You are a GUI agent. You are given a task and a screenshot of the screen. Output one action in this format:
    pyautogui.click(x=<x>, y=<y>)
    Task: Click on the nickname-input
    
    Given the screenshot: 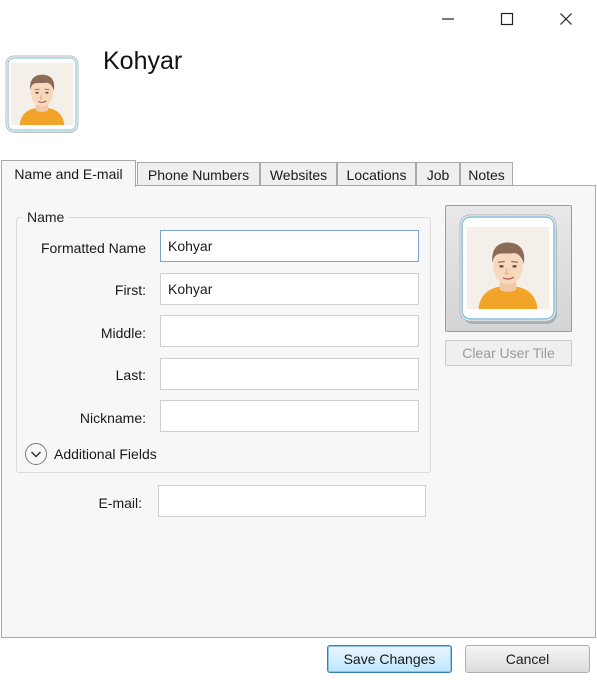 What is the action you would take?
    pyautogui.click(x=289, y=416)
    